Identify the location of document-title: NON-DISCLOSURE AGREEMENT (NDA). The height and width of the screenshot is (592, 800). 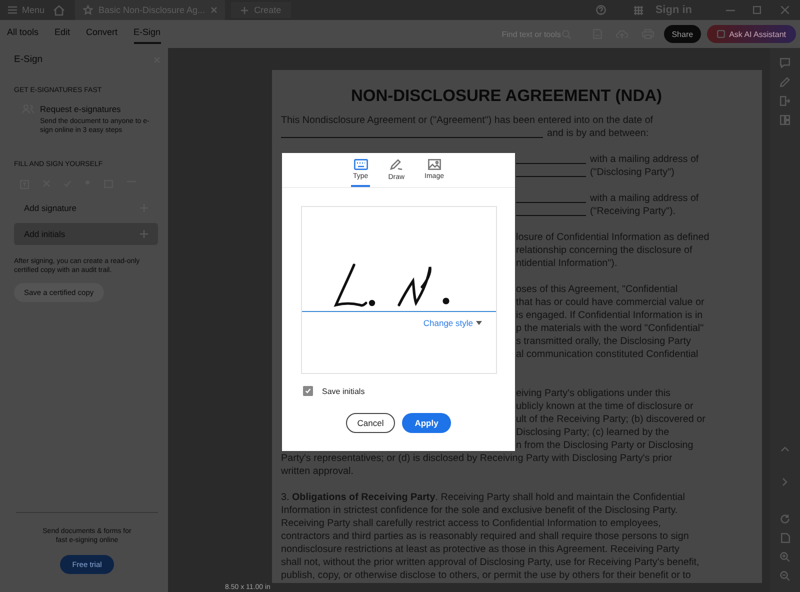
(507, 96).